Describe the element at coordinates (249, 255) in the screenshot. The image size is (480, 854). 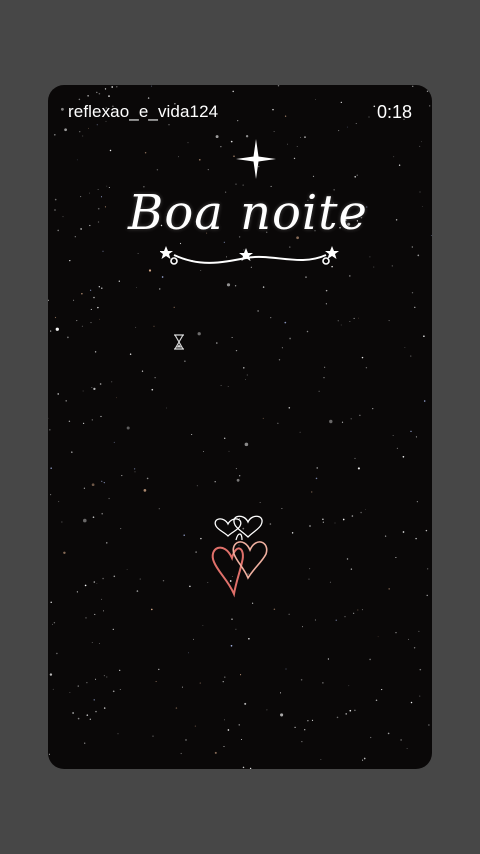
I see `stars-flourish-icon` at that location.